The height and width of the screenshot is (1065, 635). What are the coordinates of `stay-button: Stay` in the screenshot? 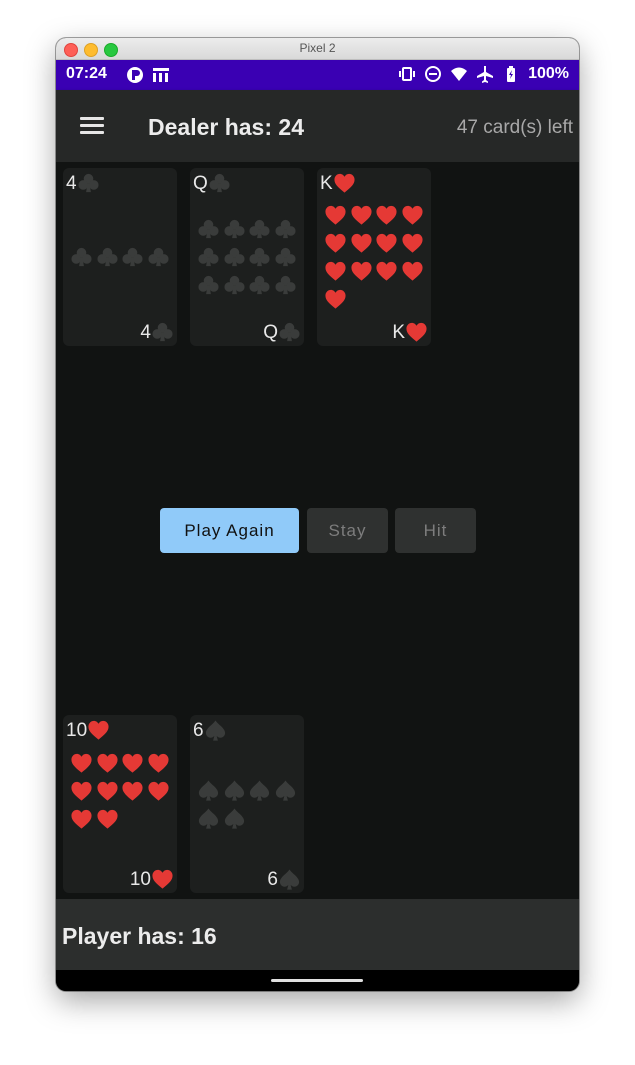 It's located at (347, 530).